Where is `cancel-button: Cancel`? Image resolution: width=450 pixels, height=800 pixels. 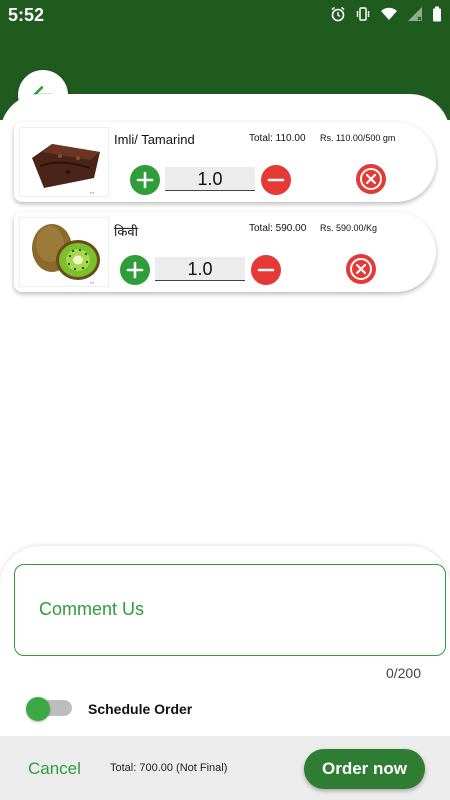
cancel-button: Cancel is located at coordinates (54, 769).